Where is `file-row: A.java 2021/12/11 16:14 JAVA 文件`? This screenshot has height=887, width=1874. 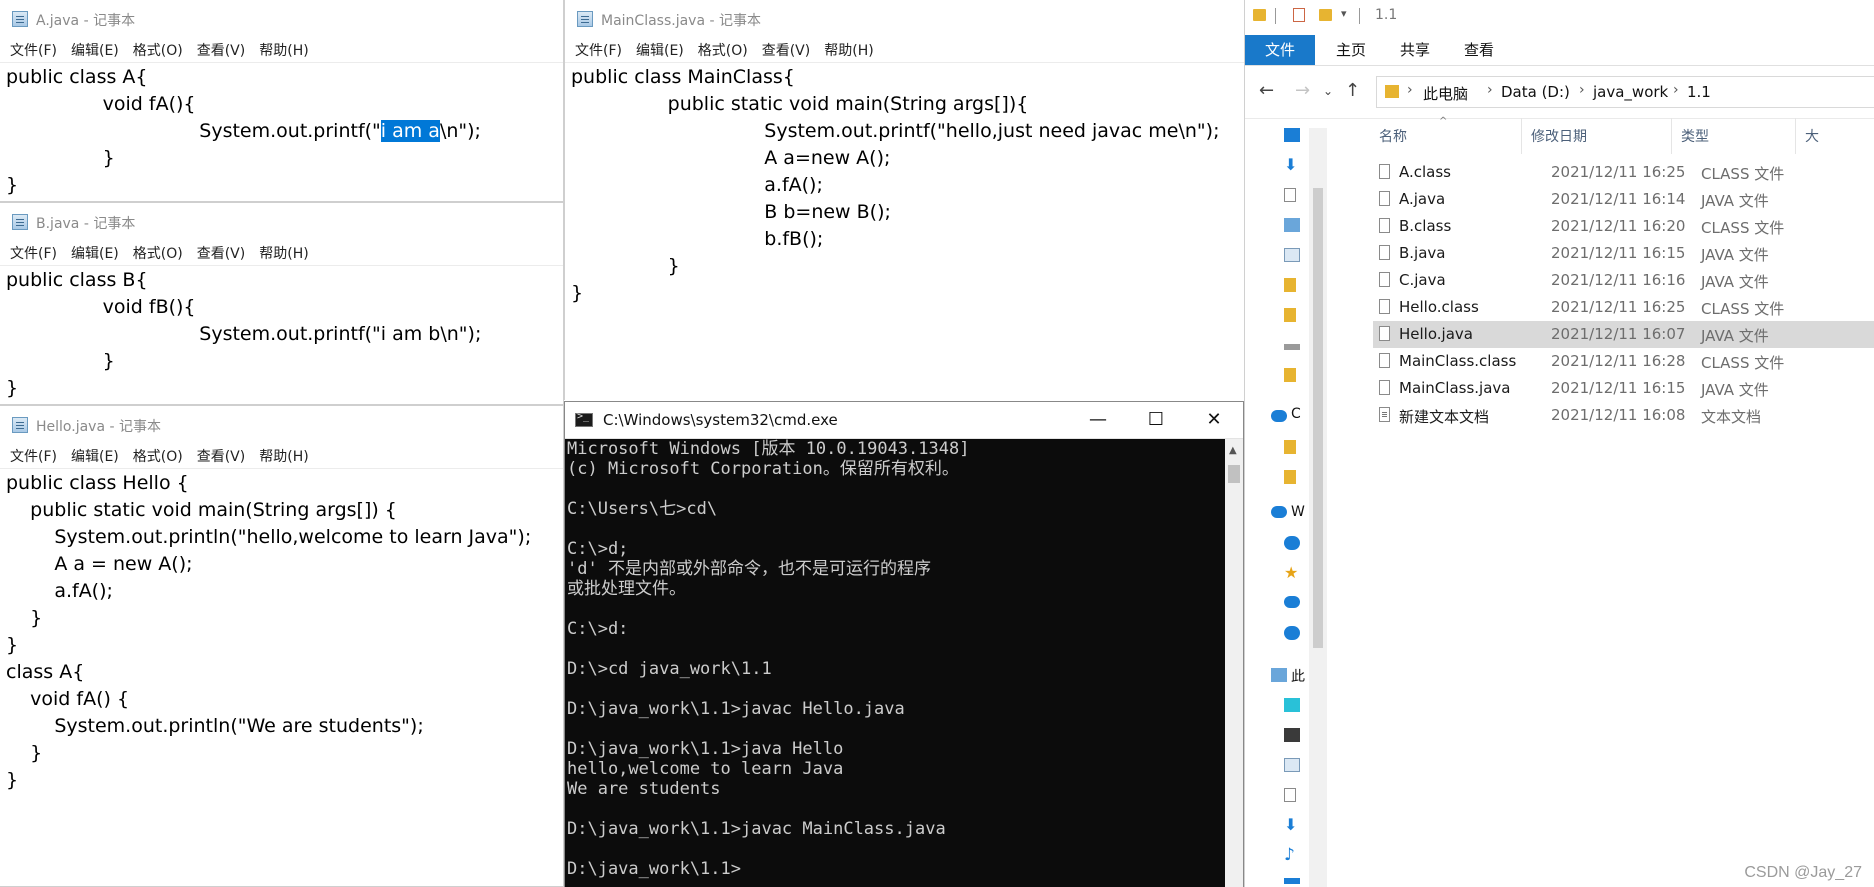
file-row: A.java 2021/12/11 16:14 JAVA 文件 is located at coordinates (1623, 199).